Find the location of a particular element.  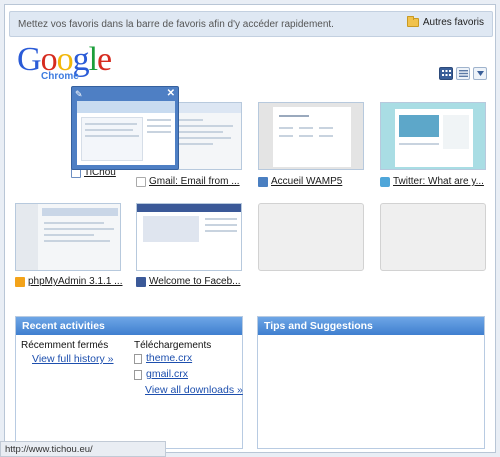

gmail-favicon is located at coordinates (141, 181).